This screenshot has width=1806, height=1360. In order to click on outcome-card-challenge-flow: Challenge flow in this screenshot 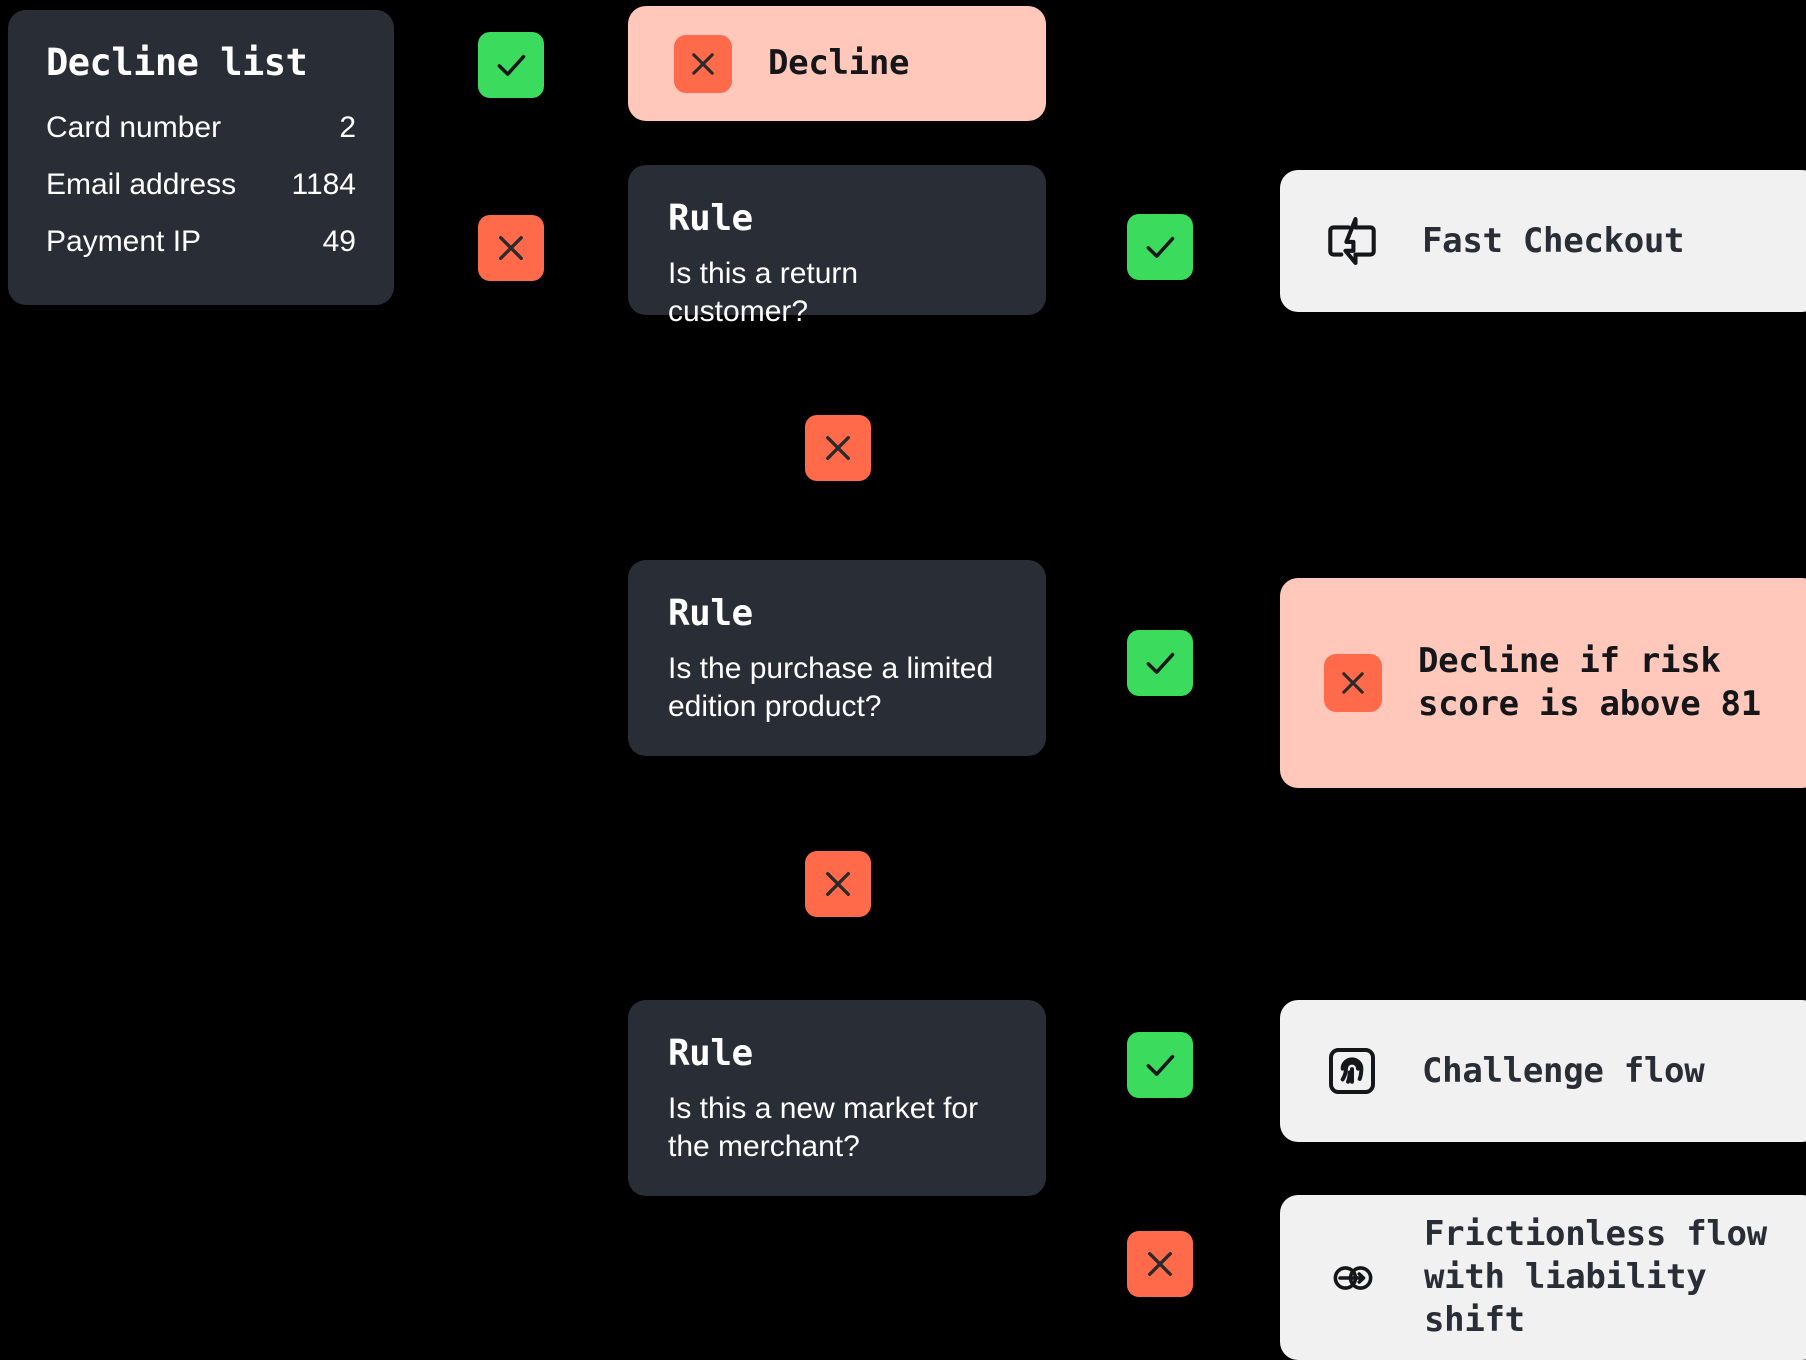, I will do `click(1543, 1071)`.